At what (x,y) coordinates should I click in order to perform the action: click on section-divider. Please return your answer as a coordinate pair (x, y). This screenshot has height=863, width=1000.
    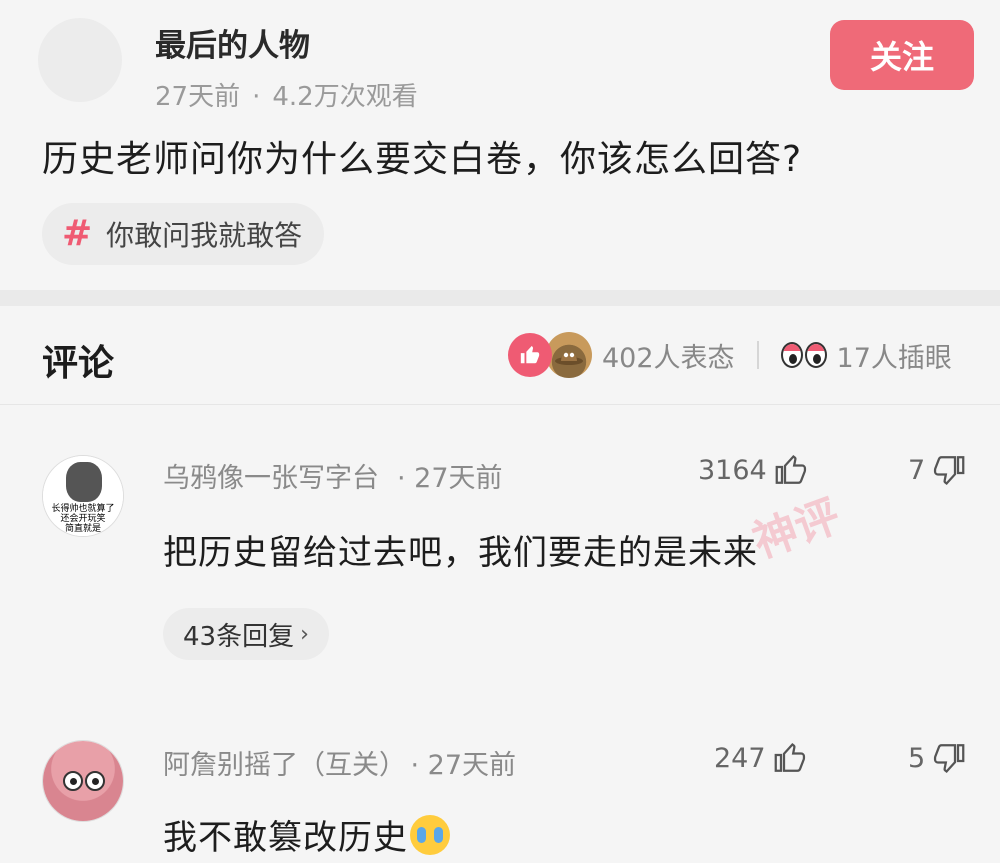
    Looking at the image, I should click on (500, 298).